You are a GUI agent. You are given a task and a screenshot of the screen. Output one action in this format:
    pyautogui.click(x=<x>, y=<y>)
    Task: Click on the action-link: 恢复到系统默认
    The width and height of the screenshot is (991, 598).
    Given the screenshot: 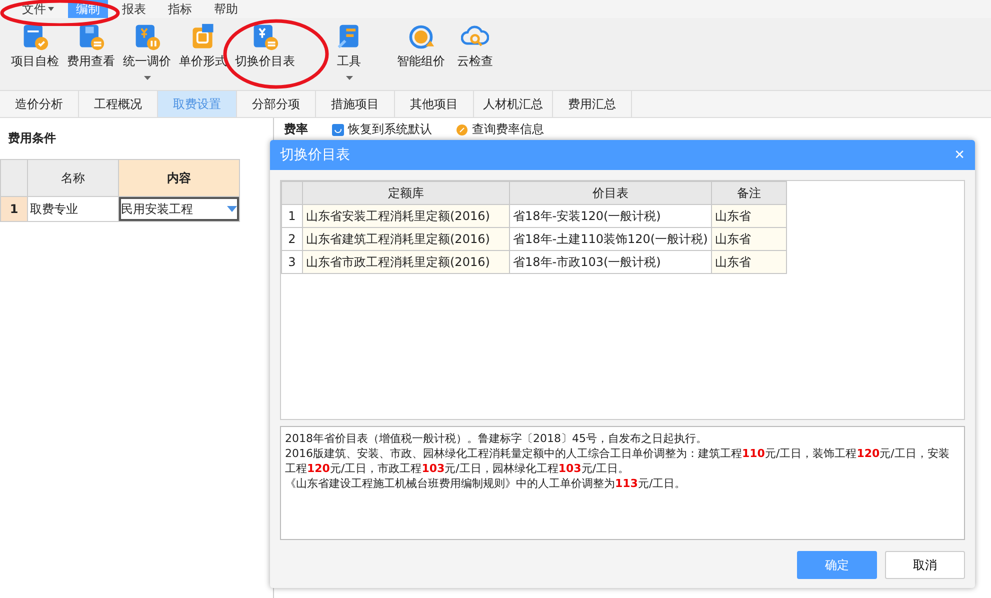 What is the action you would take?
    pyautogui.click(x=390, y=129)
    